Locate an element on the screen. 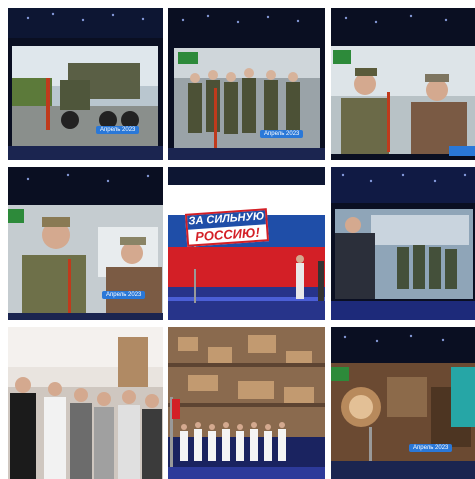 This screenshot has height=479, width=475. slogan-banner: ЗА СИЛЬНУЮ РОССИЮ! is located at coordinates (227, 228).